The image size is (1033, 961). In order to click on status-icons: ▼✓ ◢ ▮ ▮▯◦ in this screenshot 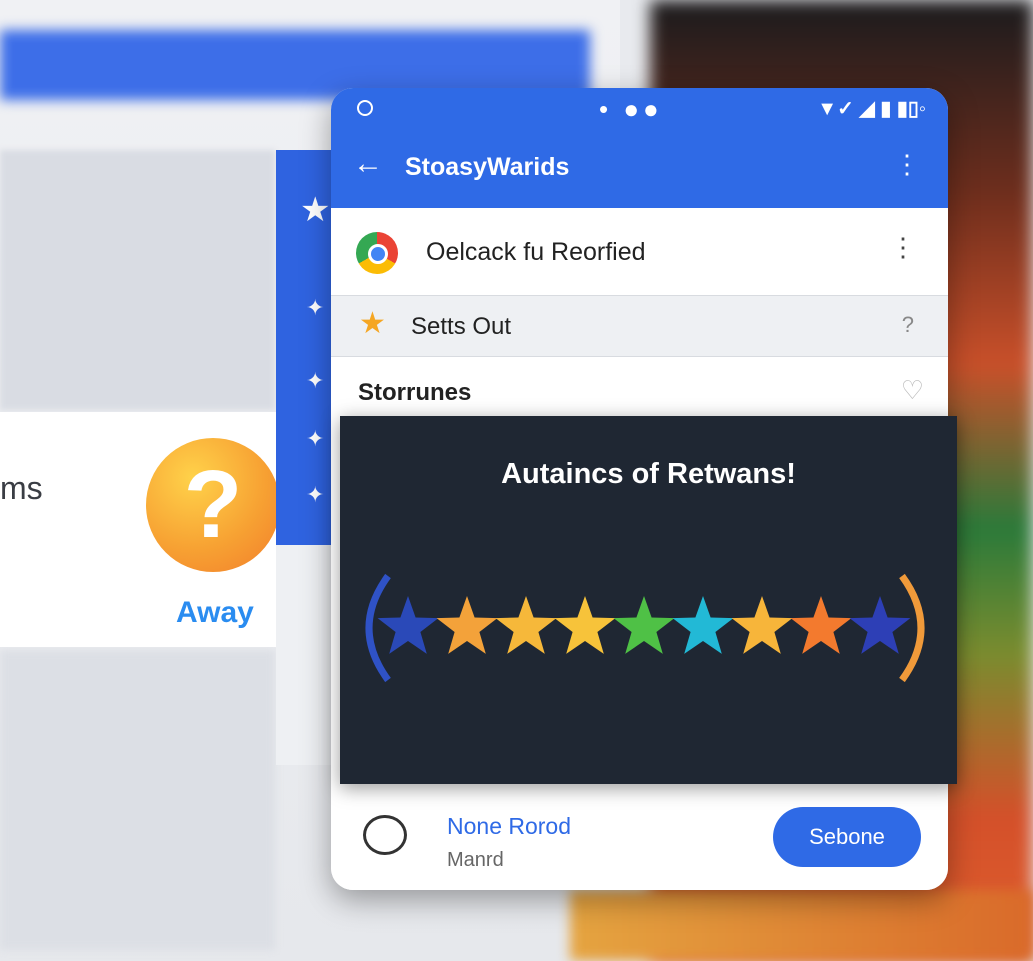, I will do `click(871, 109)`.